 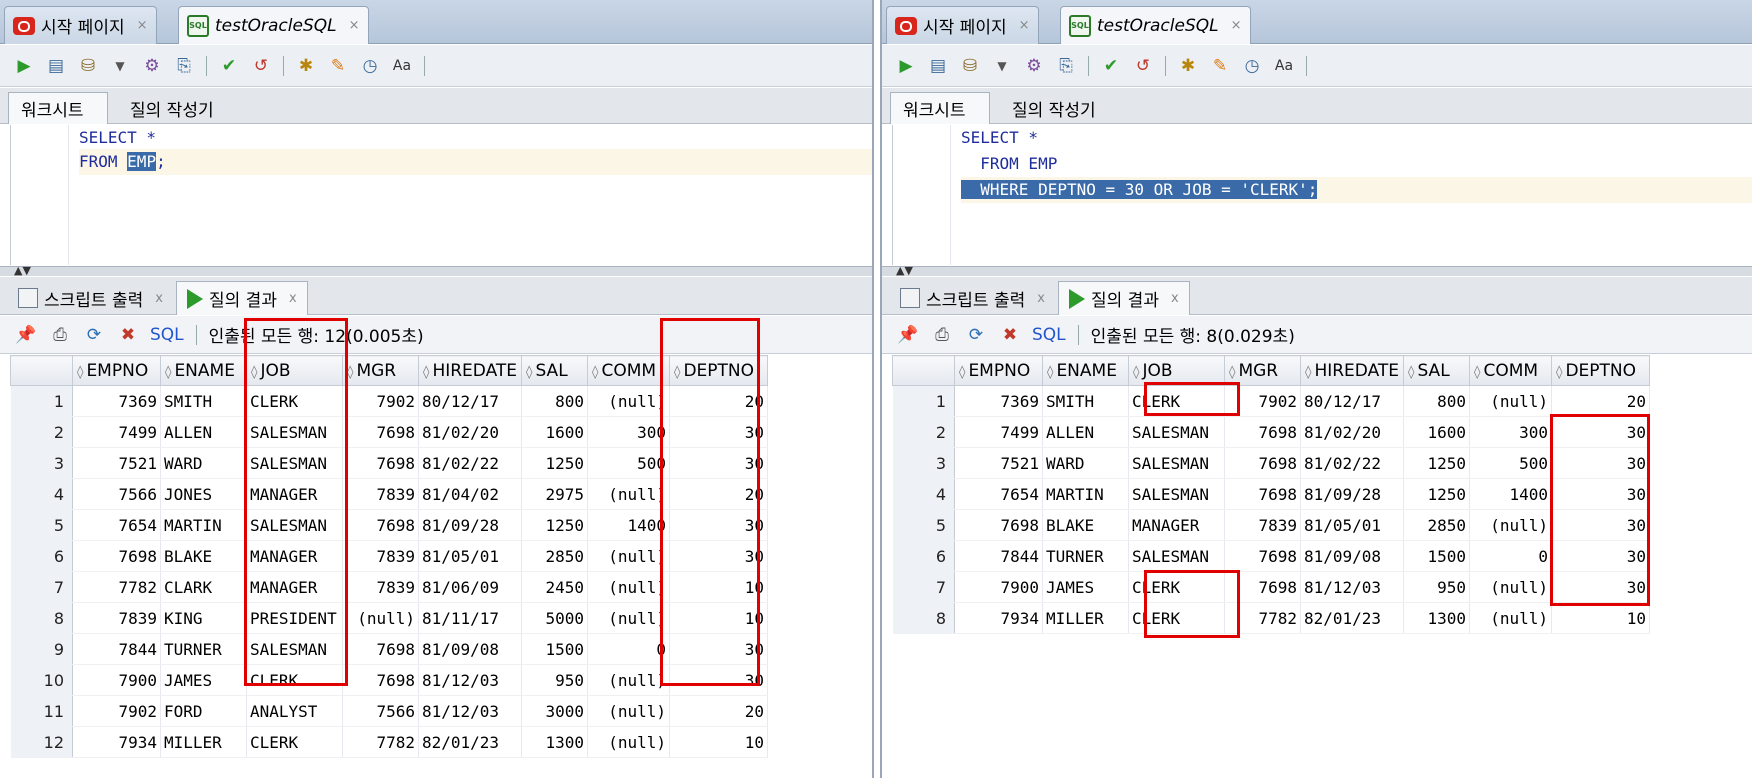 I want to click on cell-empno: 7839, so click(x=116, y=618).